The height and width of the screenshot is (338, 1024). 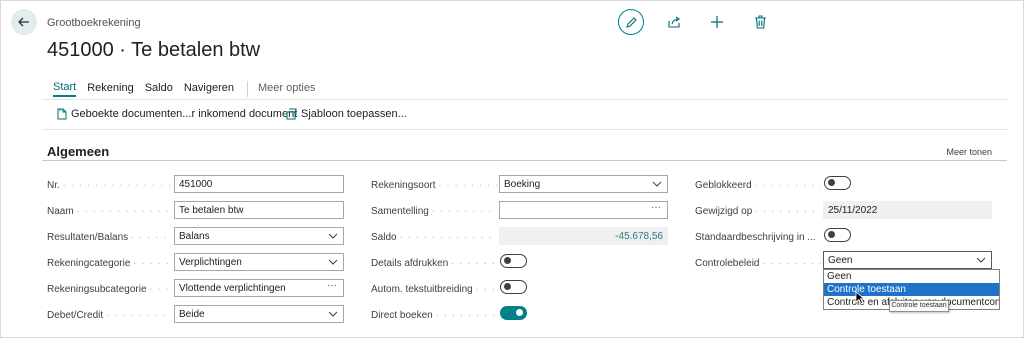 What do you see at coordinates (434, 315) in the screenshot?
I see `field-label-direct-boeken: Direct boeken · · · · · · · · · · · · ·` at bounding box center [434, 315].